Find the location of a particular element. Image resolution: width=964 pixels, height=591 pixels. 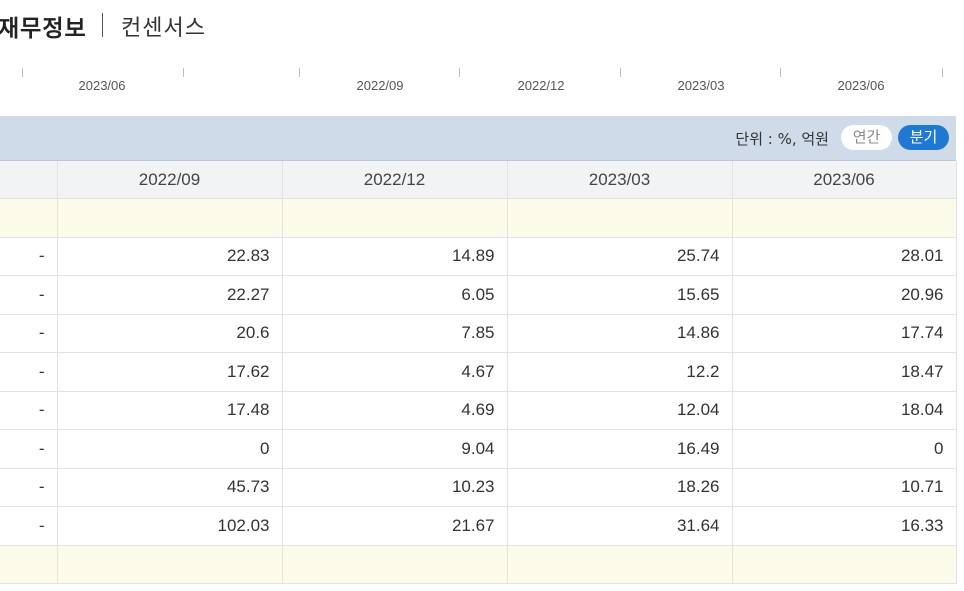

table-row: - 102.03 21.67 31.64 16.33 is located at coordinates (478, 526).